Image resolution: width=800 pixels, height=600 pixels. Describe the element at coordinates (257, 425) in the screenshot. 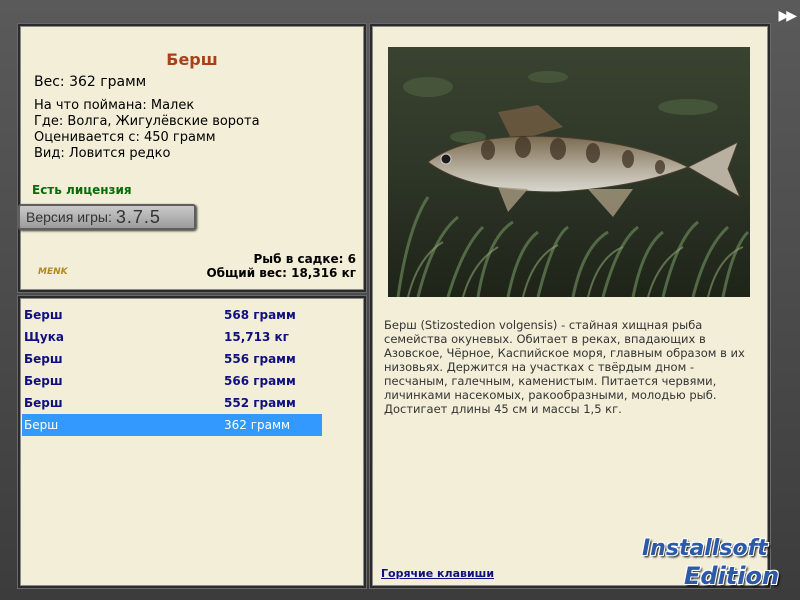

I see `catch-weight: 362 грамм` at that location.